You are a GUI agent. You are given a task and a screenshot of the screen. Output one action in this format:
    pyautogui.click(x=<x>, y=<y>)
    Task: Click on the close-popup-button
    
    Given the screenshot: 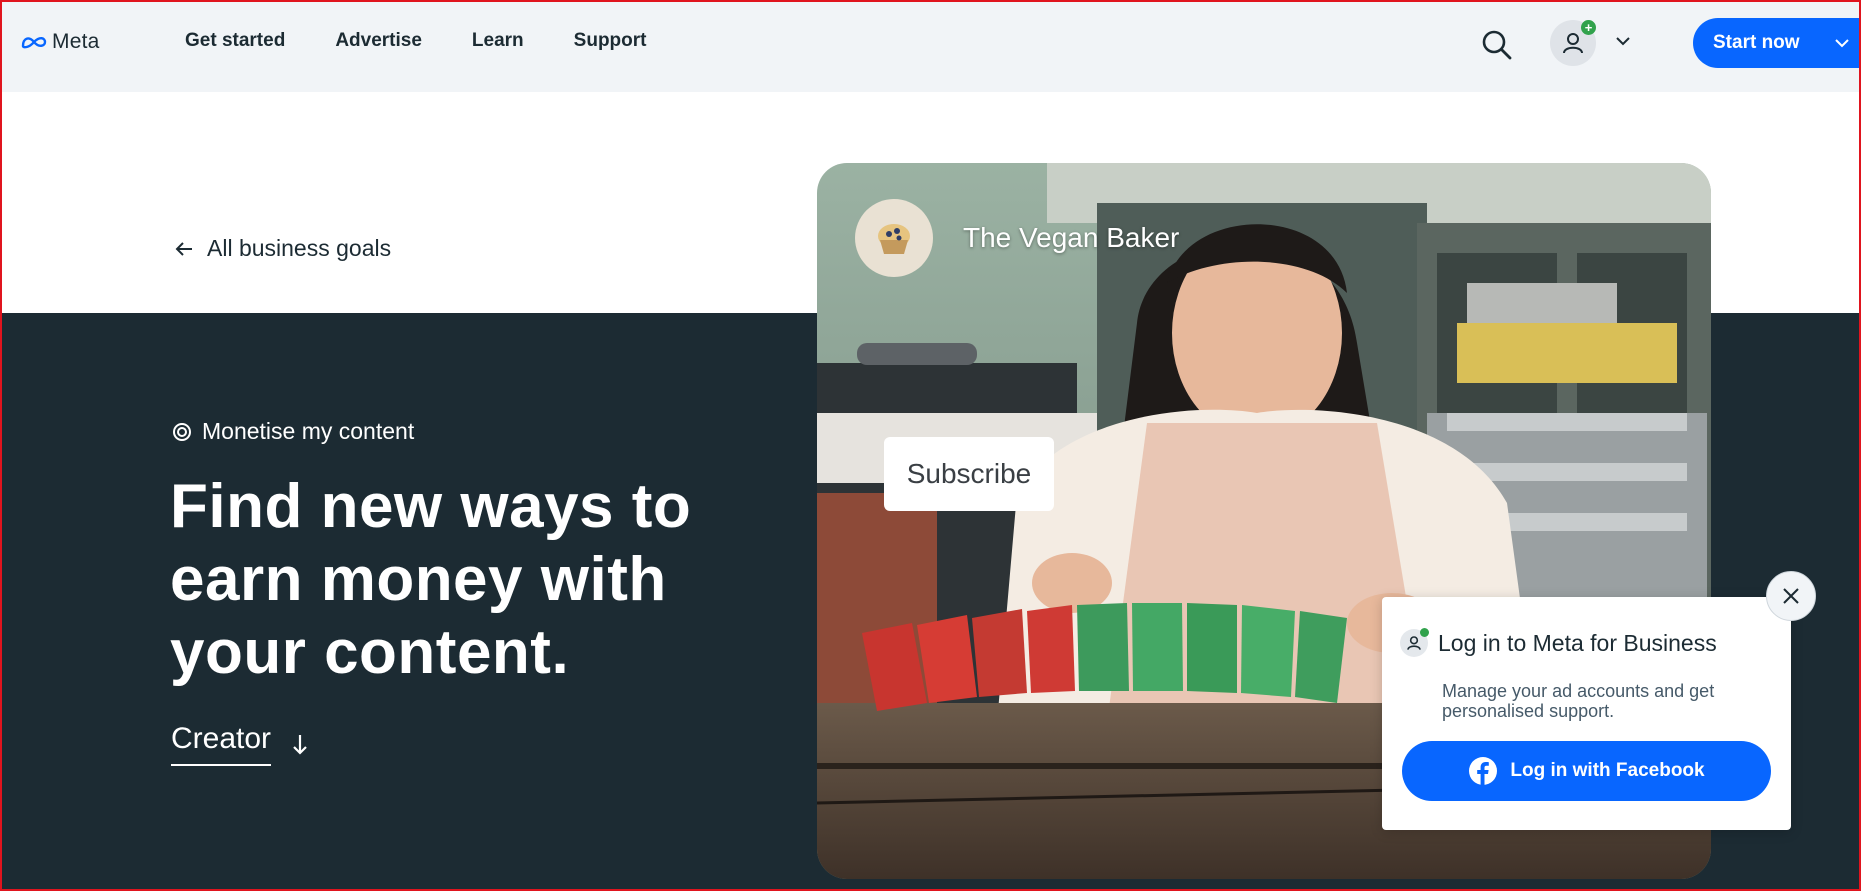 What is the action you would take?
    pyautogui.click(x=1791, y=596)
    